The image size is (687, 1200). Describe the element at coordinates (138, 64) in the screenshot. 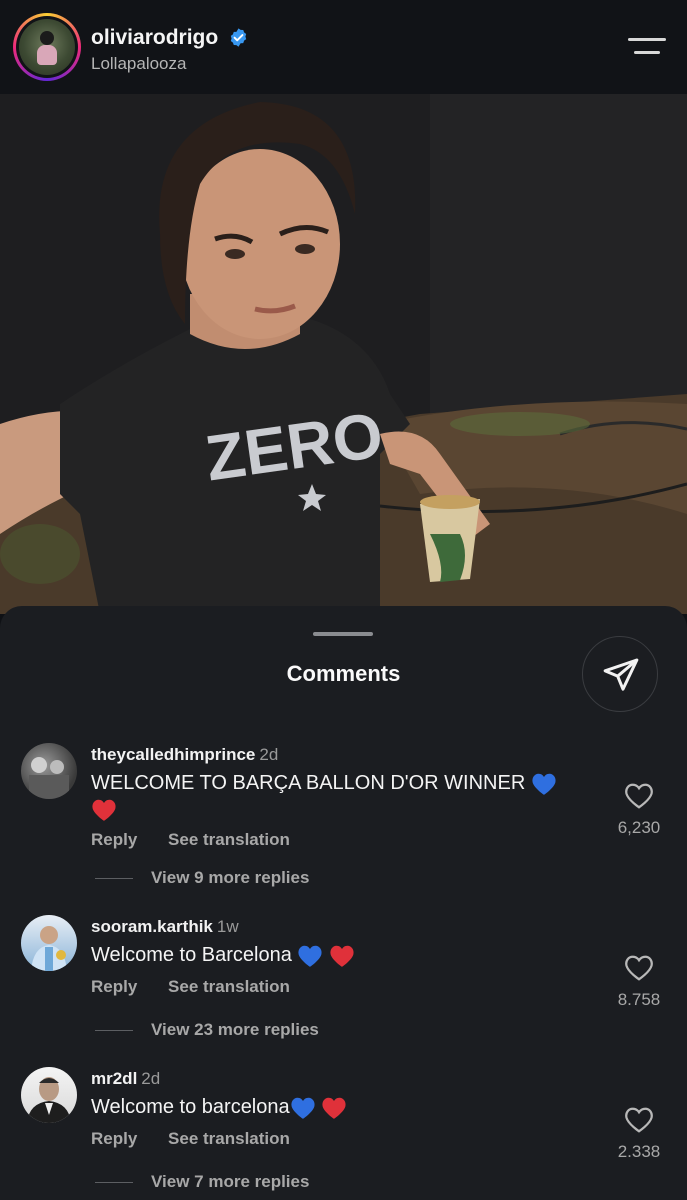

I see `location-label: Lollapalooza` at that location.